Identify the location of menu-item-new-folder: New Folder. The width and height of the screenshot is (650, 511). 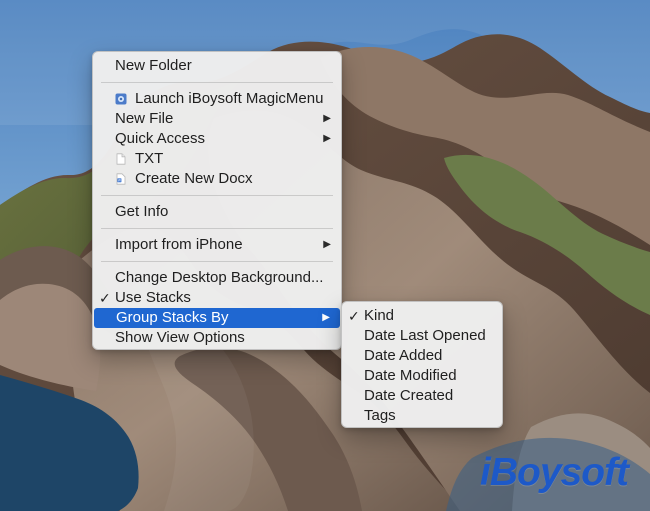
(217, 66).